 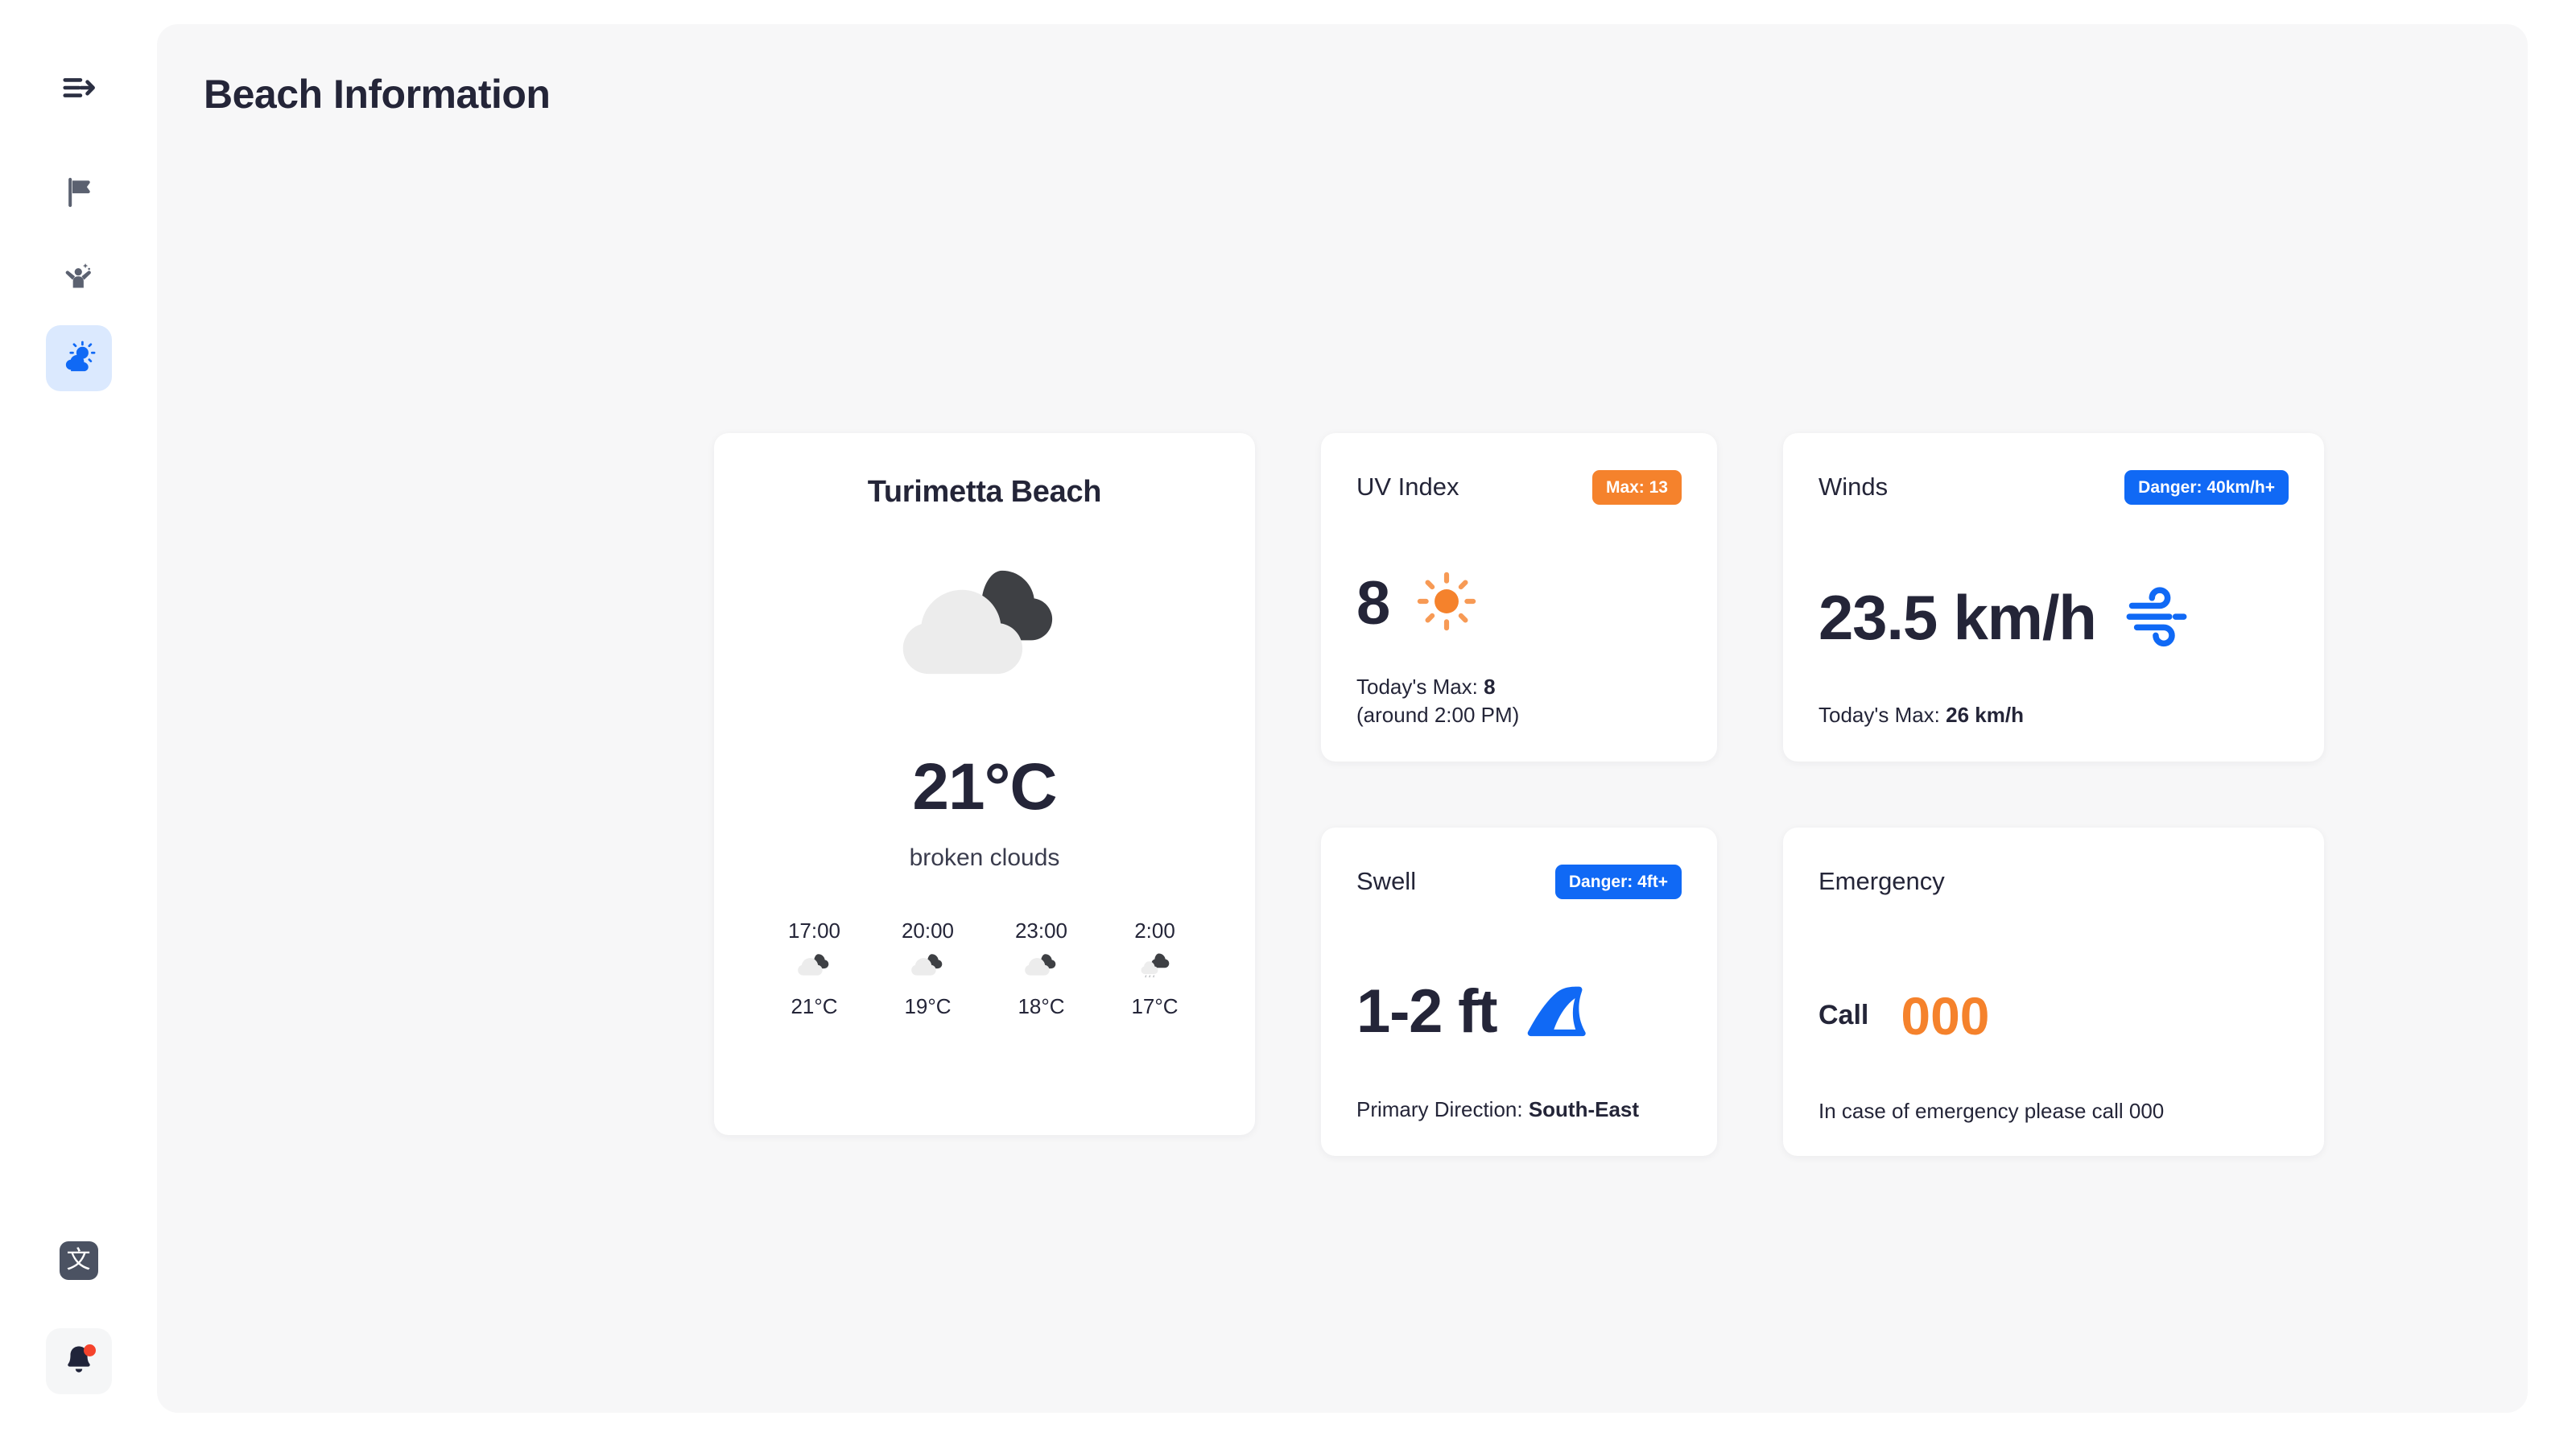 What do you see at coordinates (984, 857) in the screenshot?
I see `beach-description: broken clouds` at bounding box center [984, 857].